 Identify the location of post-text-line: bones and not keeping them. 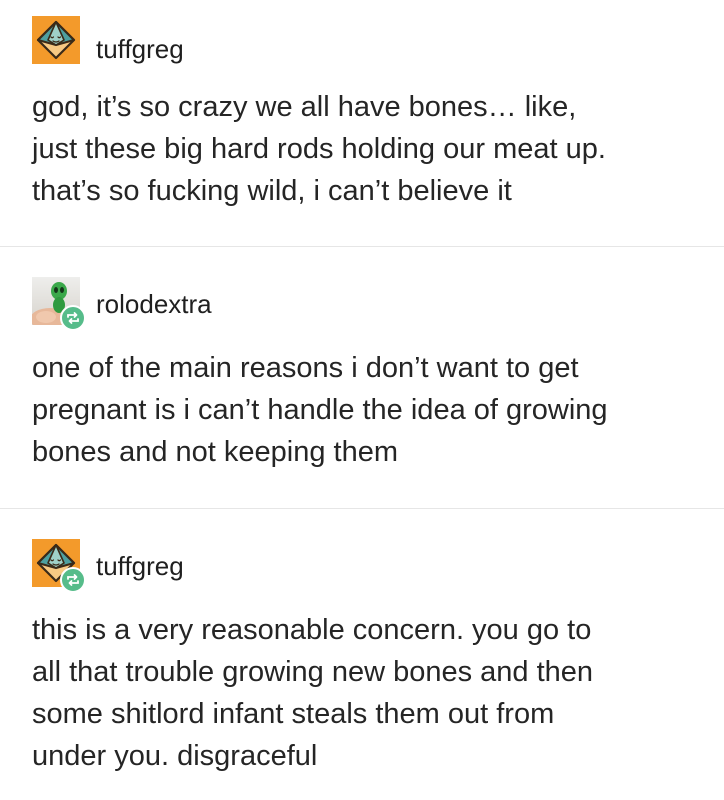
(215, 452).